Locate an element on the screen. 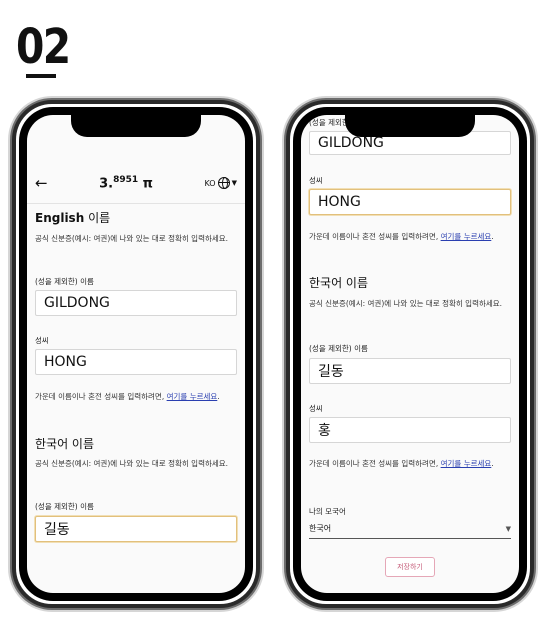  korean-family-name-value: 홍 is located at coordinates (324, 431).